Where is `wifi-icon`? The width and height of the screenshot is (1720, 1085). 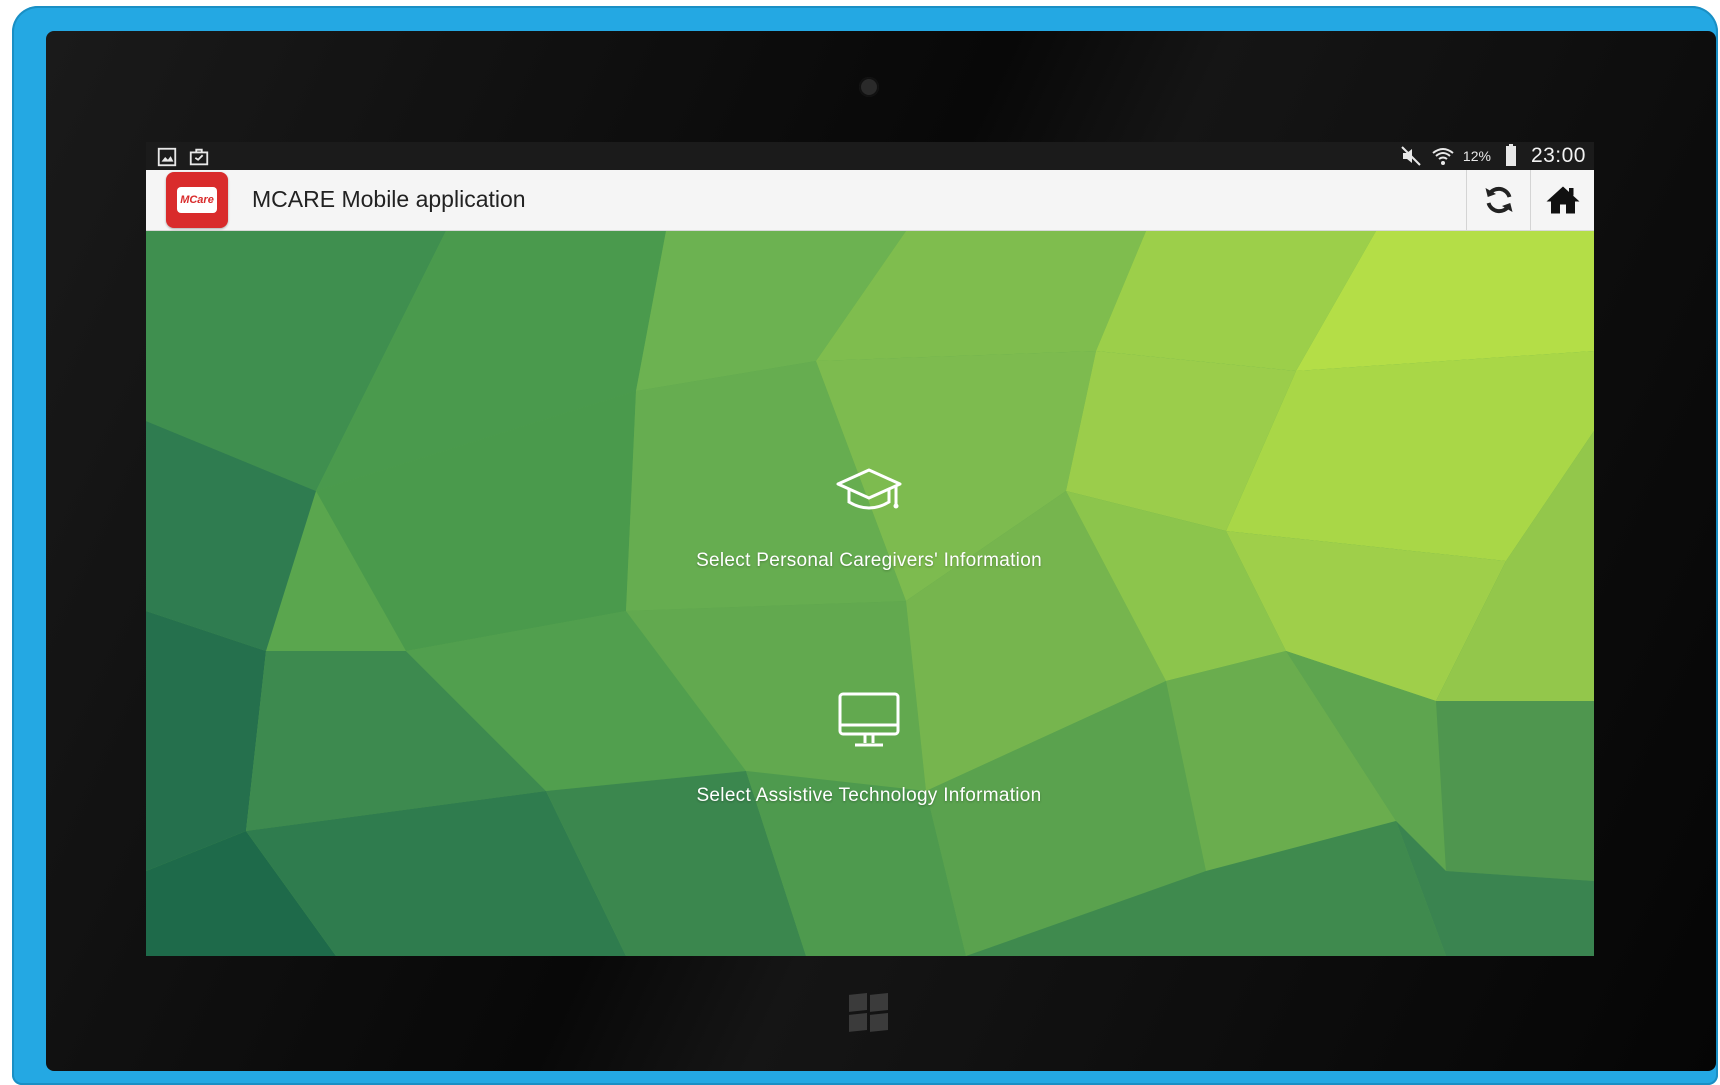
wifi-icon is located at coordinates (1443, 156).